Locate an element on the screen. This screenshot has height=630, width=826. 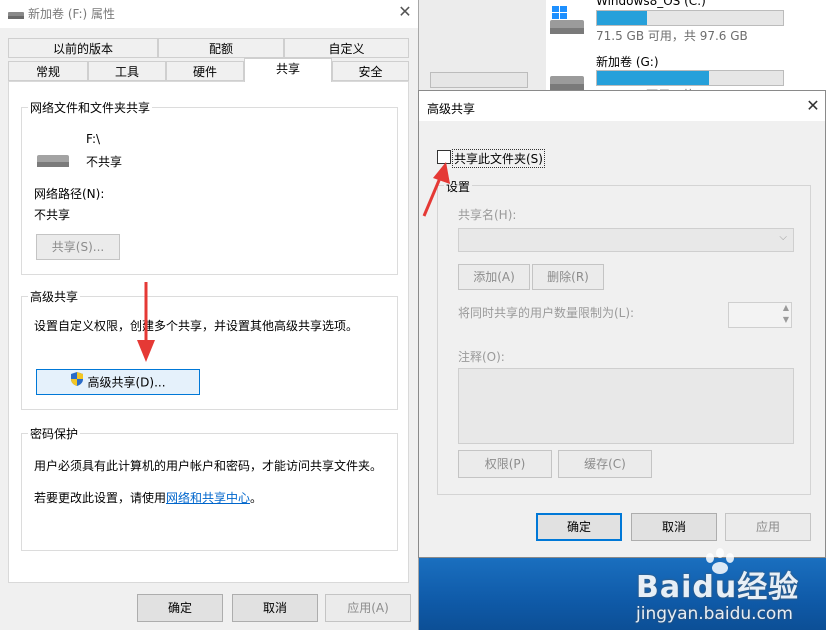
annotation-arrows is located at coordinates (293, 262).